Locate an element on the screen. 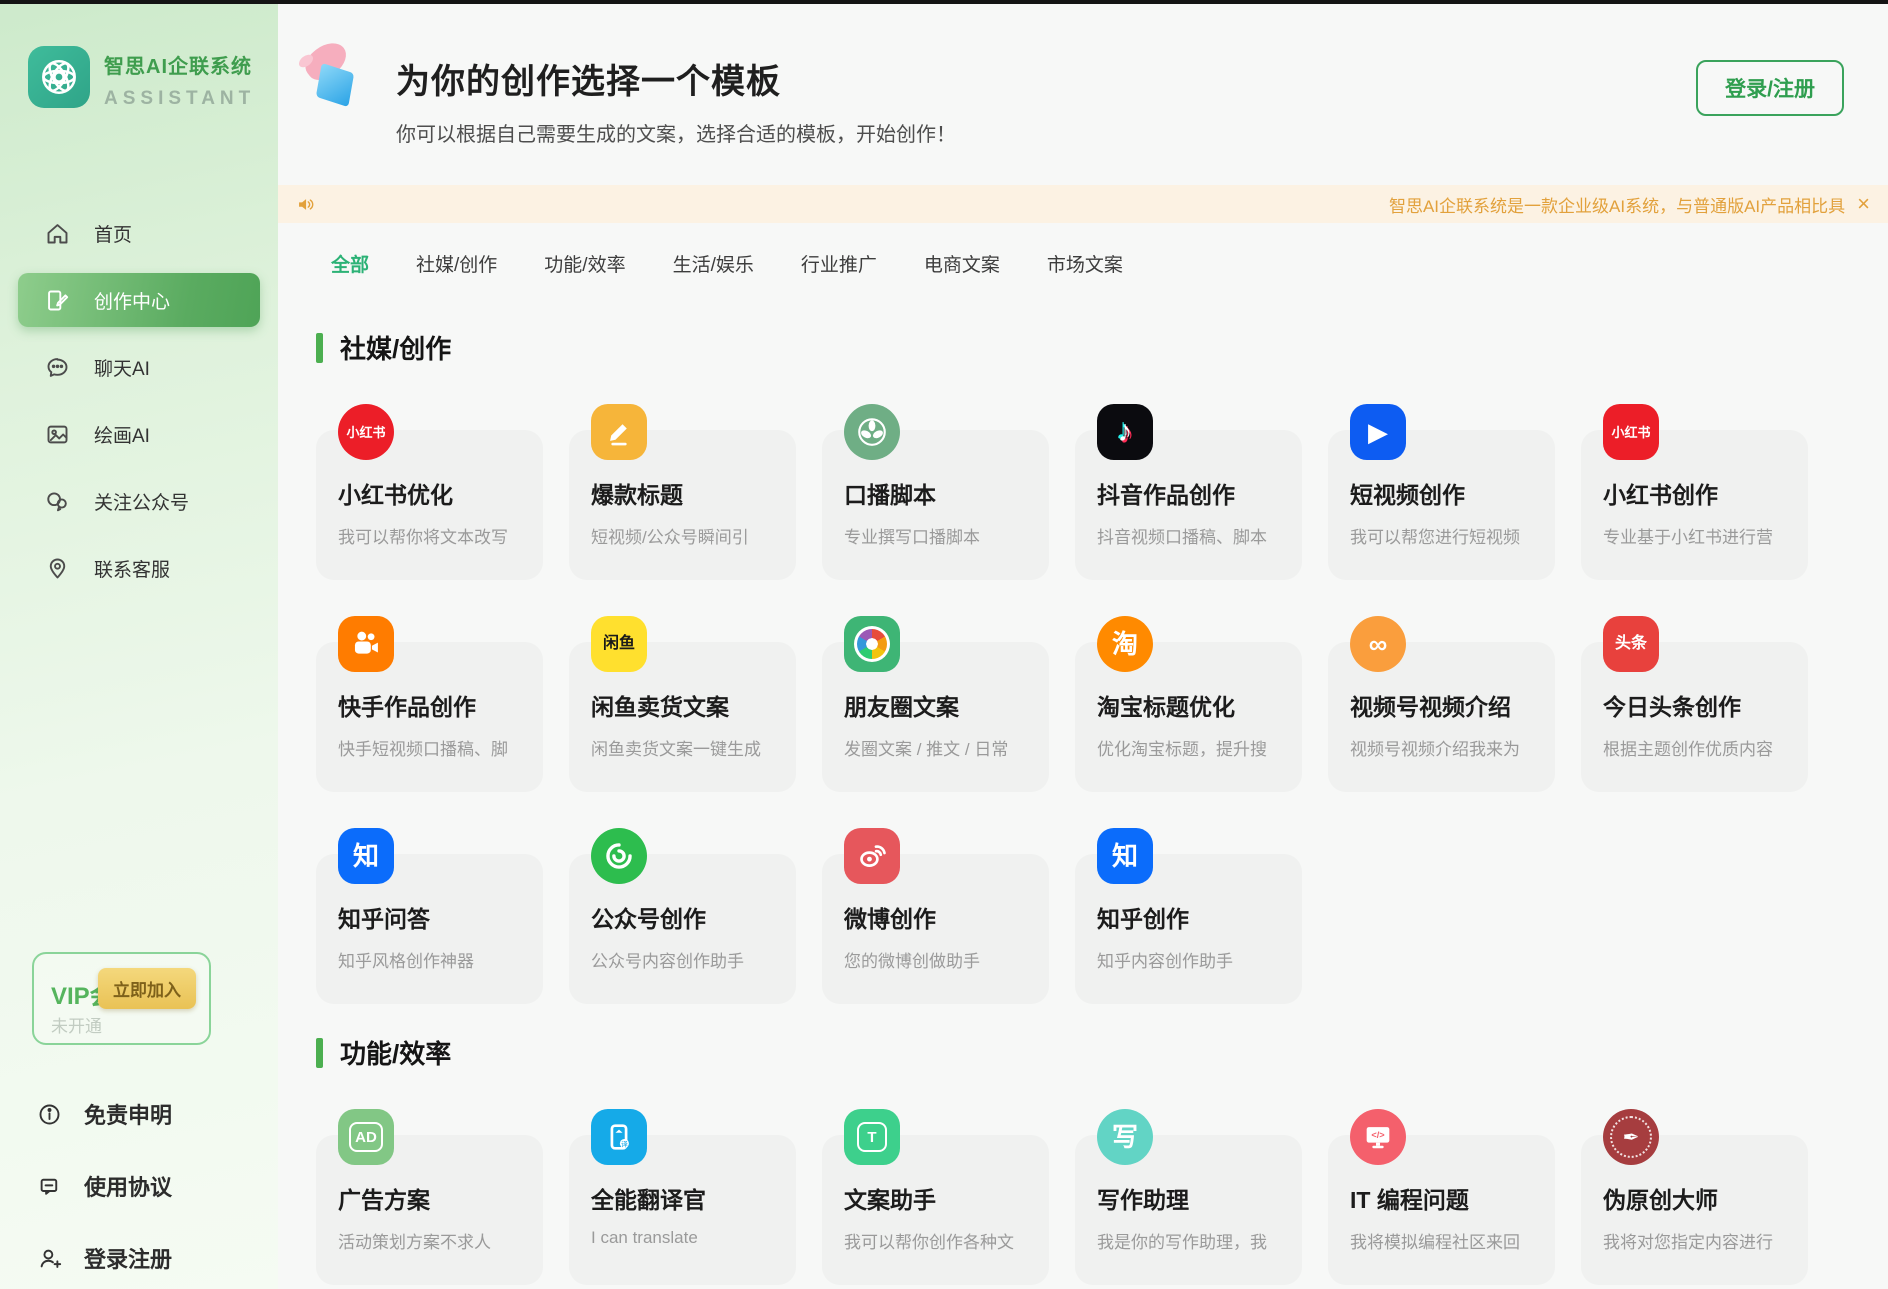  card-description: 短视频/公众号瞬间引 is located at coordinates (670, 537).